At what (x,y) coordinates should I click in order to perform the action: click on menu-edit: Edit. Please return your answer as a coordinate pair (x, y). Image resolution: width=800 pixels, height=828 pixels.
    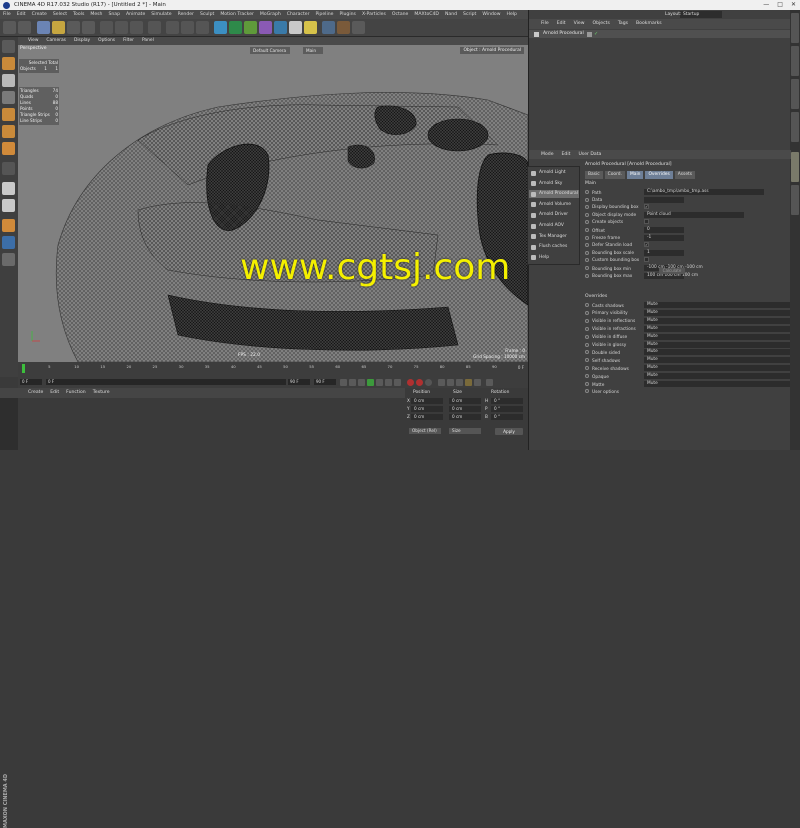
    Looking at the image, I should click on (21, 14).